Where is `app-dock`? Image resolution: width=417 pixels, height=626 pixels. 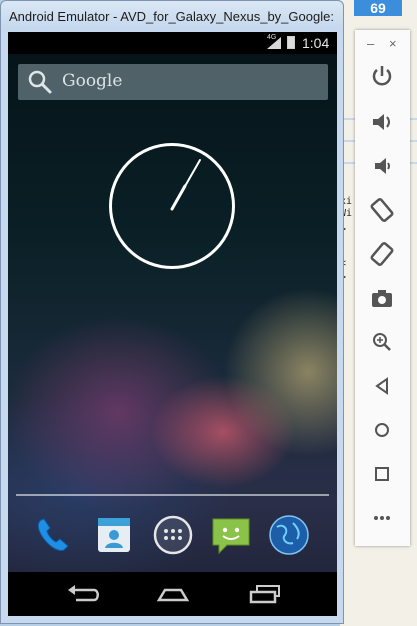
app-dock is located at coordinates (172, 534).